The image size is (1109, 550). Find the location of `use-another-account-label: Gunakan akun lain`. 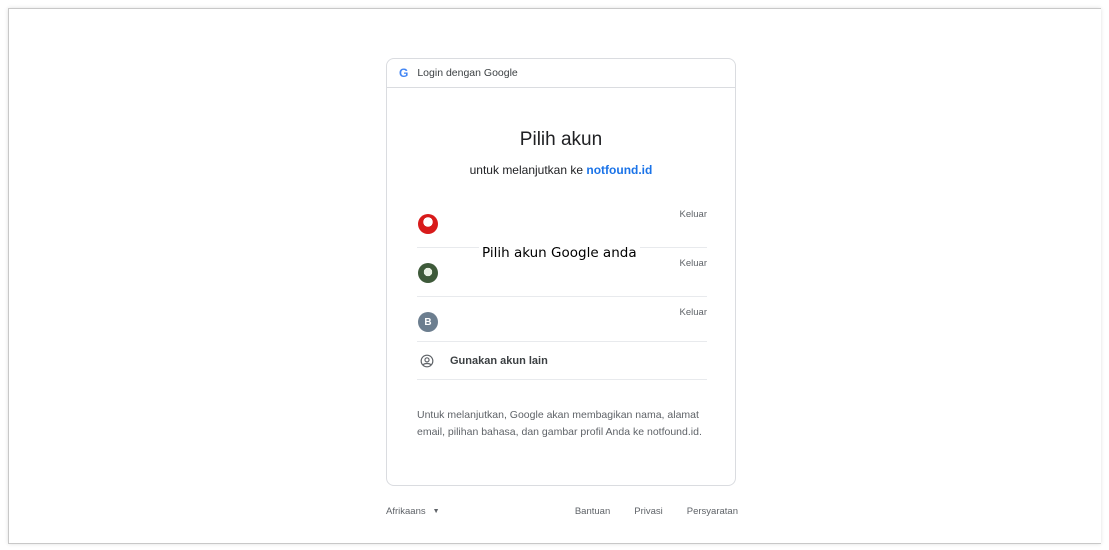

use-another-account-label: Gunakan akun lain is located at coordinates (499, 360).